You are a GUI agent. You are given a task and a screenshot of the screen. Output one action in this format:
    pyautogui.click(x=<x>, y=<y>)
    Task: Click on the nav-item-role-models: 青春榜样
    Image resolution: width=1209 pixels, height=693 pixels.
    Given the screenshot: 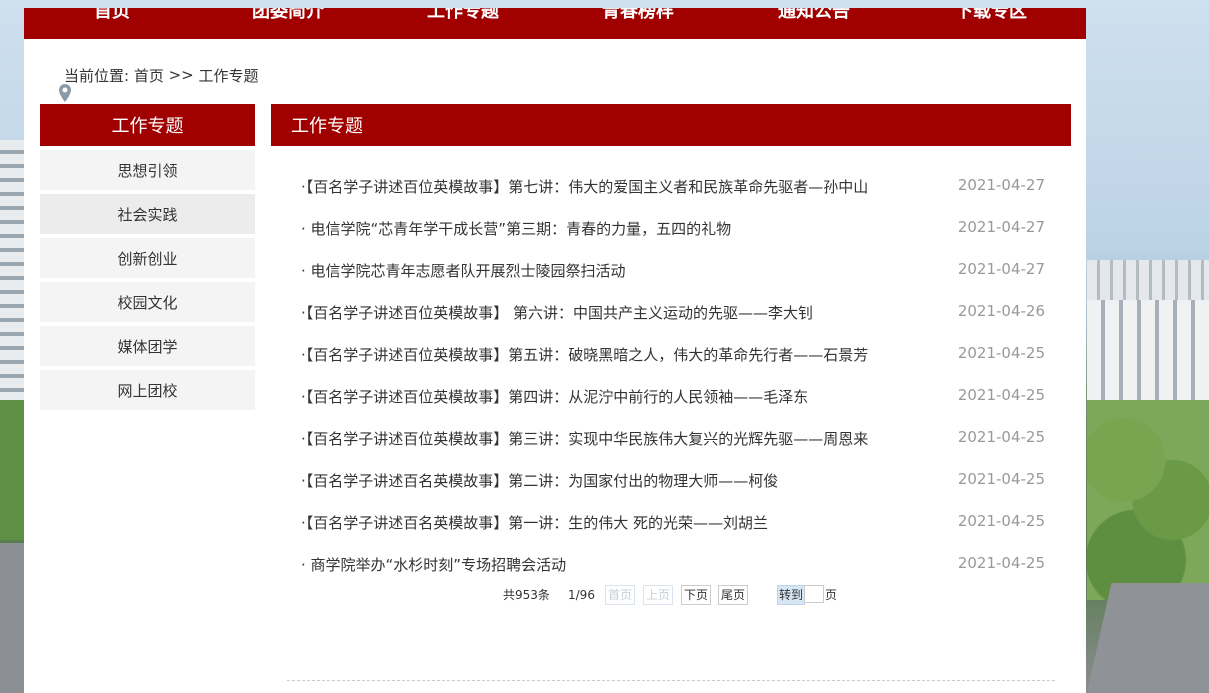 What is the action you would take?
    pyautogui.click(x=638, y=16)
    